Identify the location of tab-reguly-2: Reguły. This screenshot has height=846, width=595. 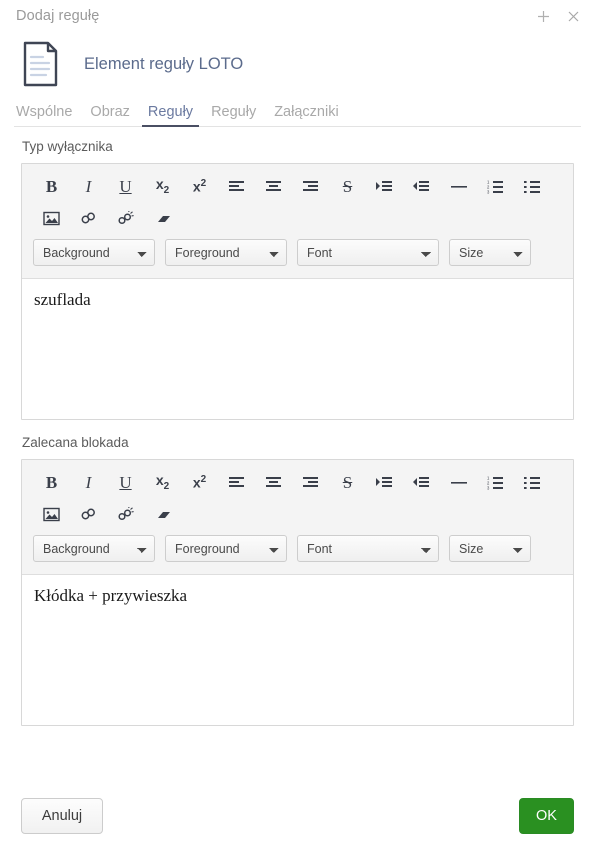
(233, 115).